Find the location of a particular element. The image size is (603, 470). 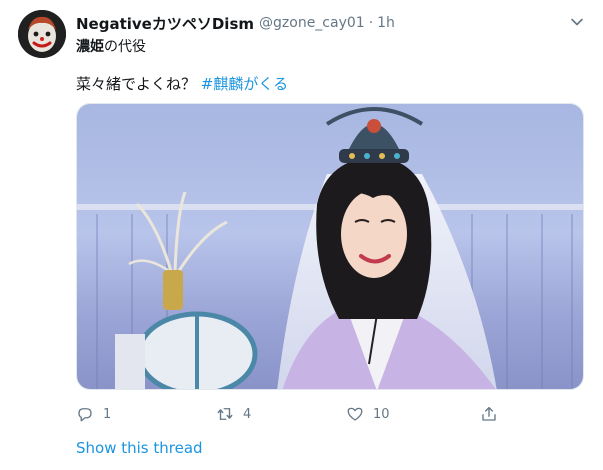

tweet-header: NegativeカツペソDism @gzone_cay01 · 1h is located at coordinates (329, 23).